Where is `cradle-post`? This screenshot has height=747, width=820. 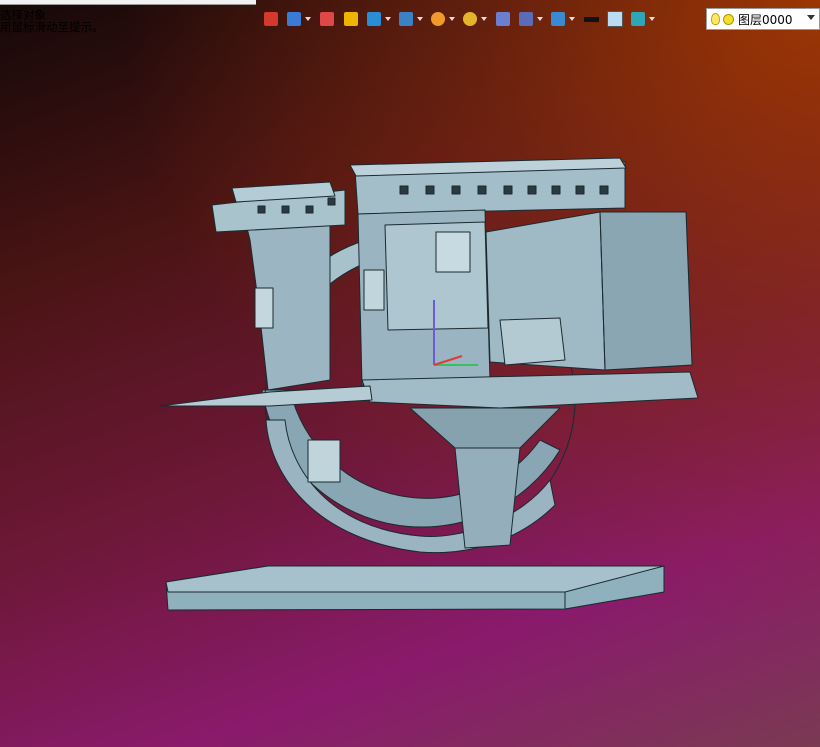 cradle-post is located at coordinates (487, 498).